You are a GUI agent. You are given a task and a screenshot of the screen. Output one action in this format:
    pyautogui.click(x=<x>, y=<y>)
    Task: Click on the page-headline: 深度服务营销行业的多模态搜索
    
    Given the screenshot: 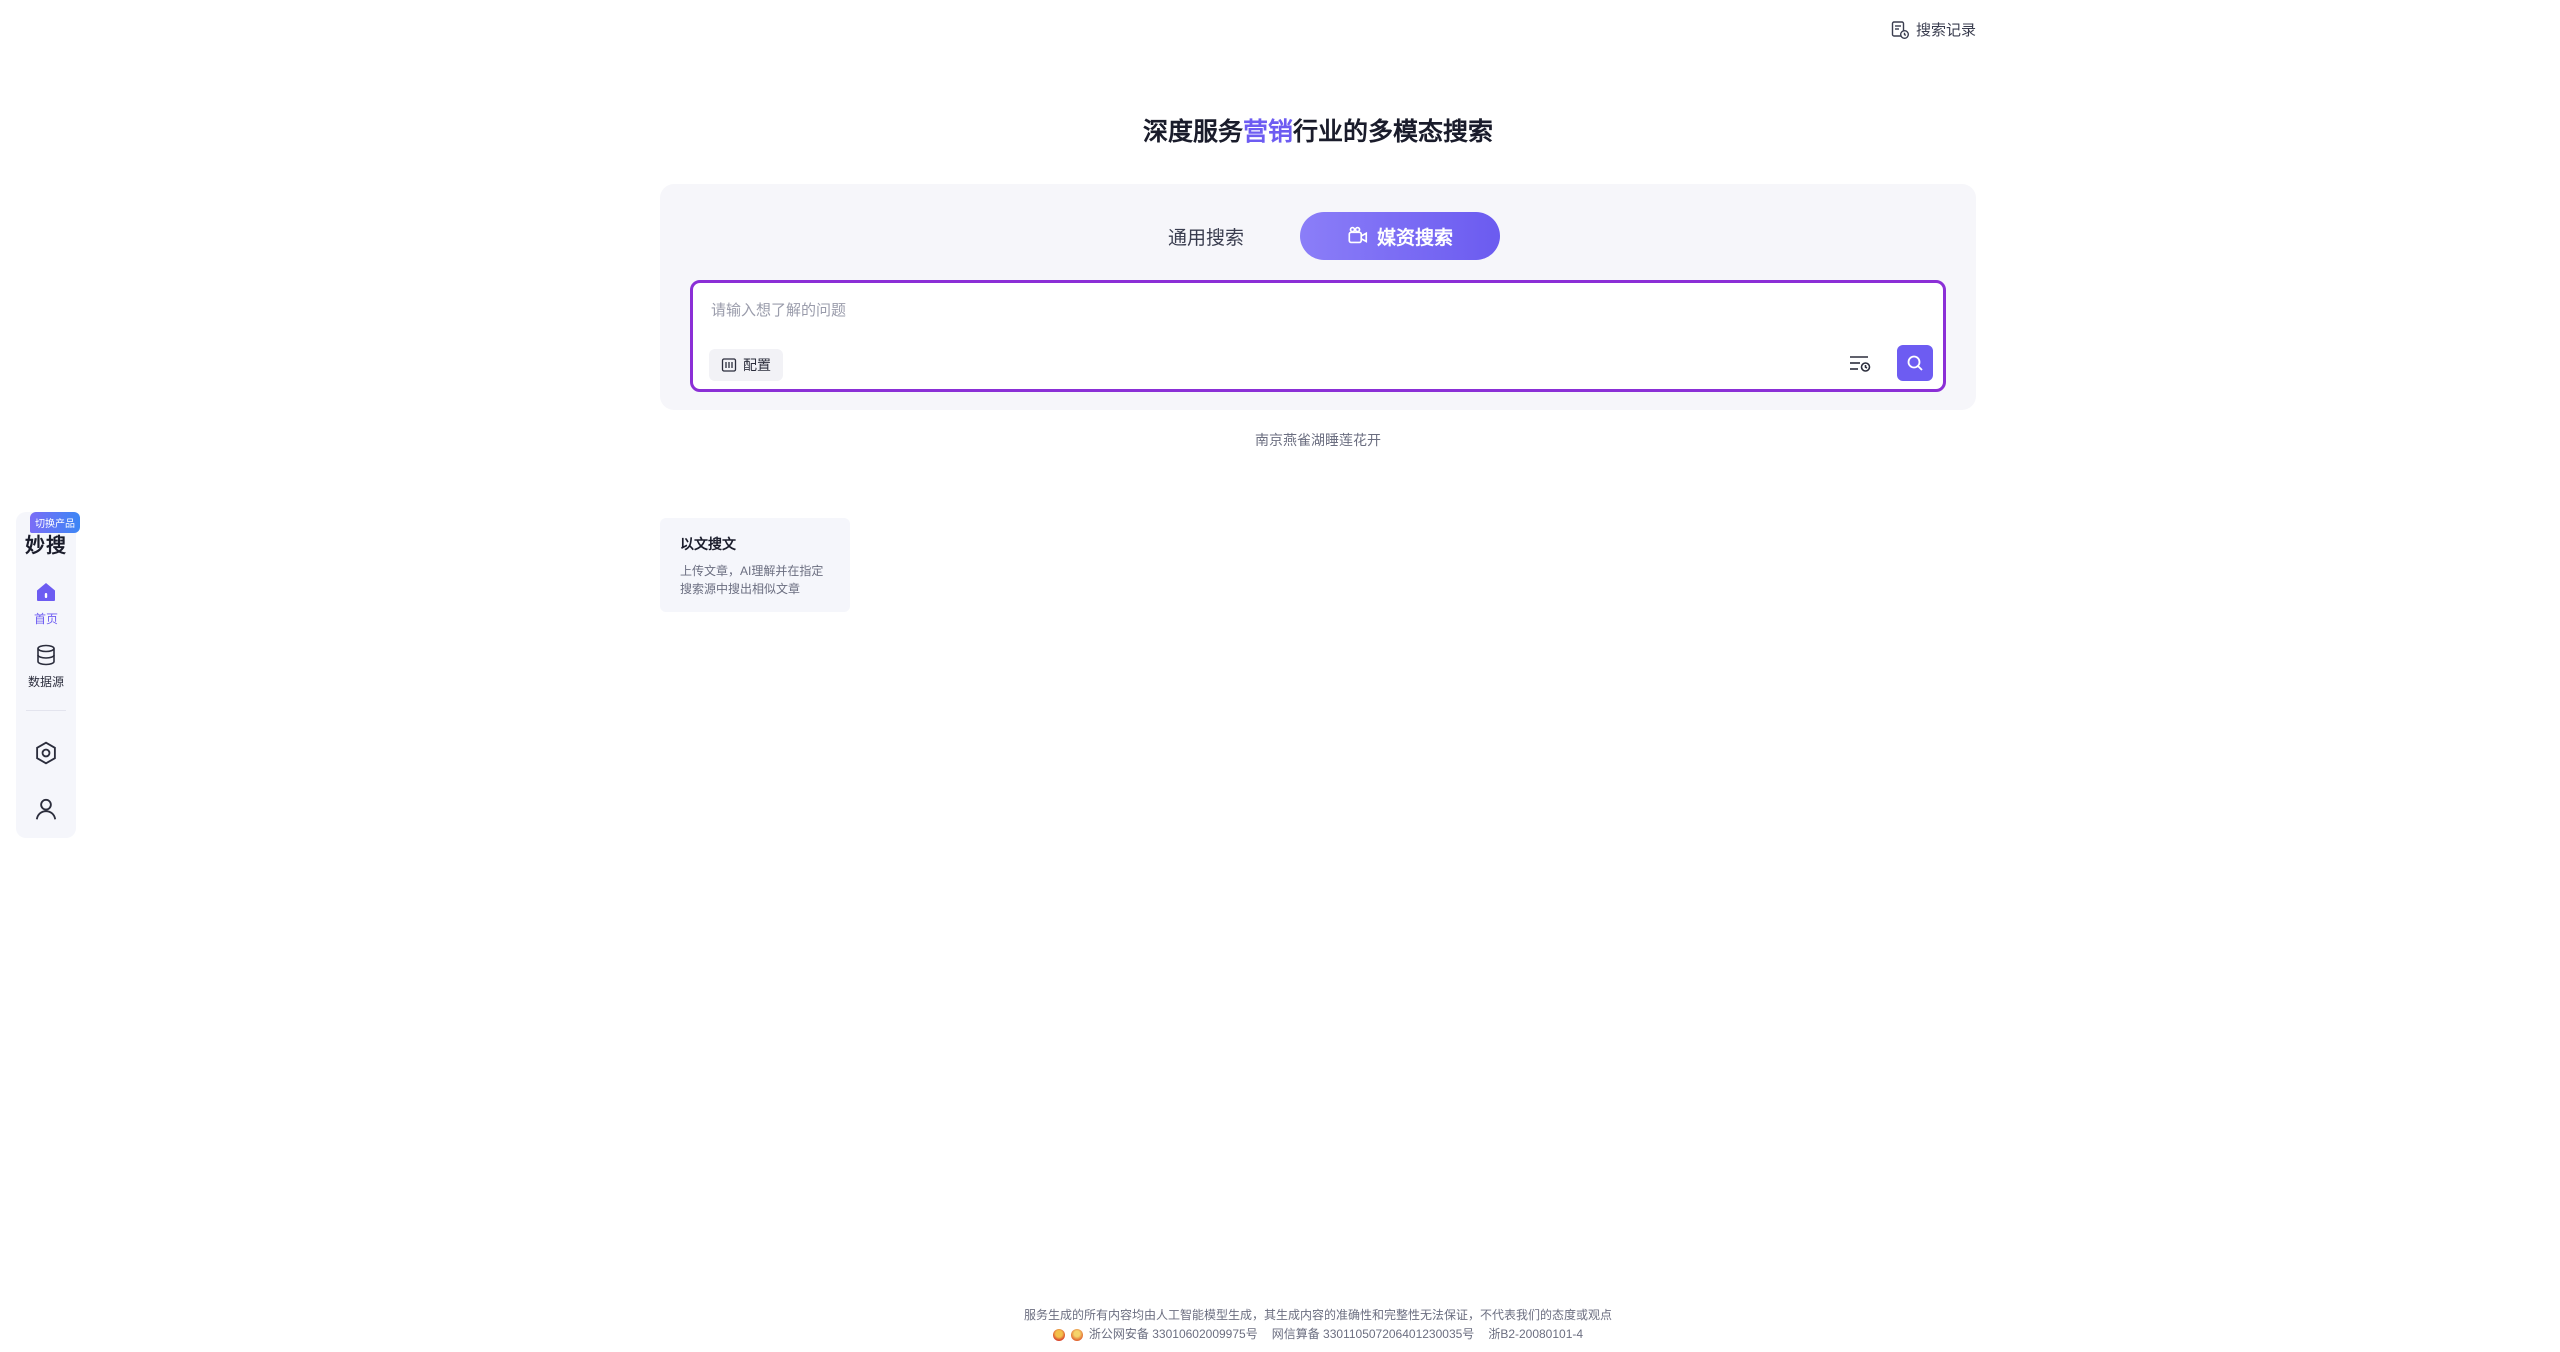 What is the action you would take?
    pyautogui.click(x=1280, y=130)
    